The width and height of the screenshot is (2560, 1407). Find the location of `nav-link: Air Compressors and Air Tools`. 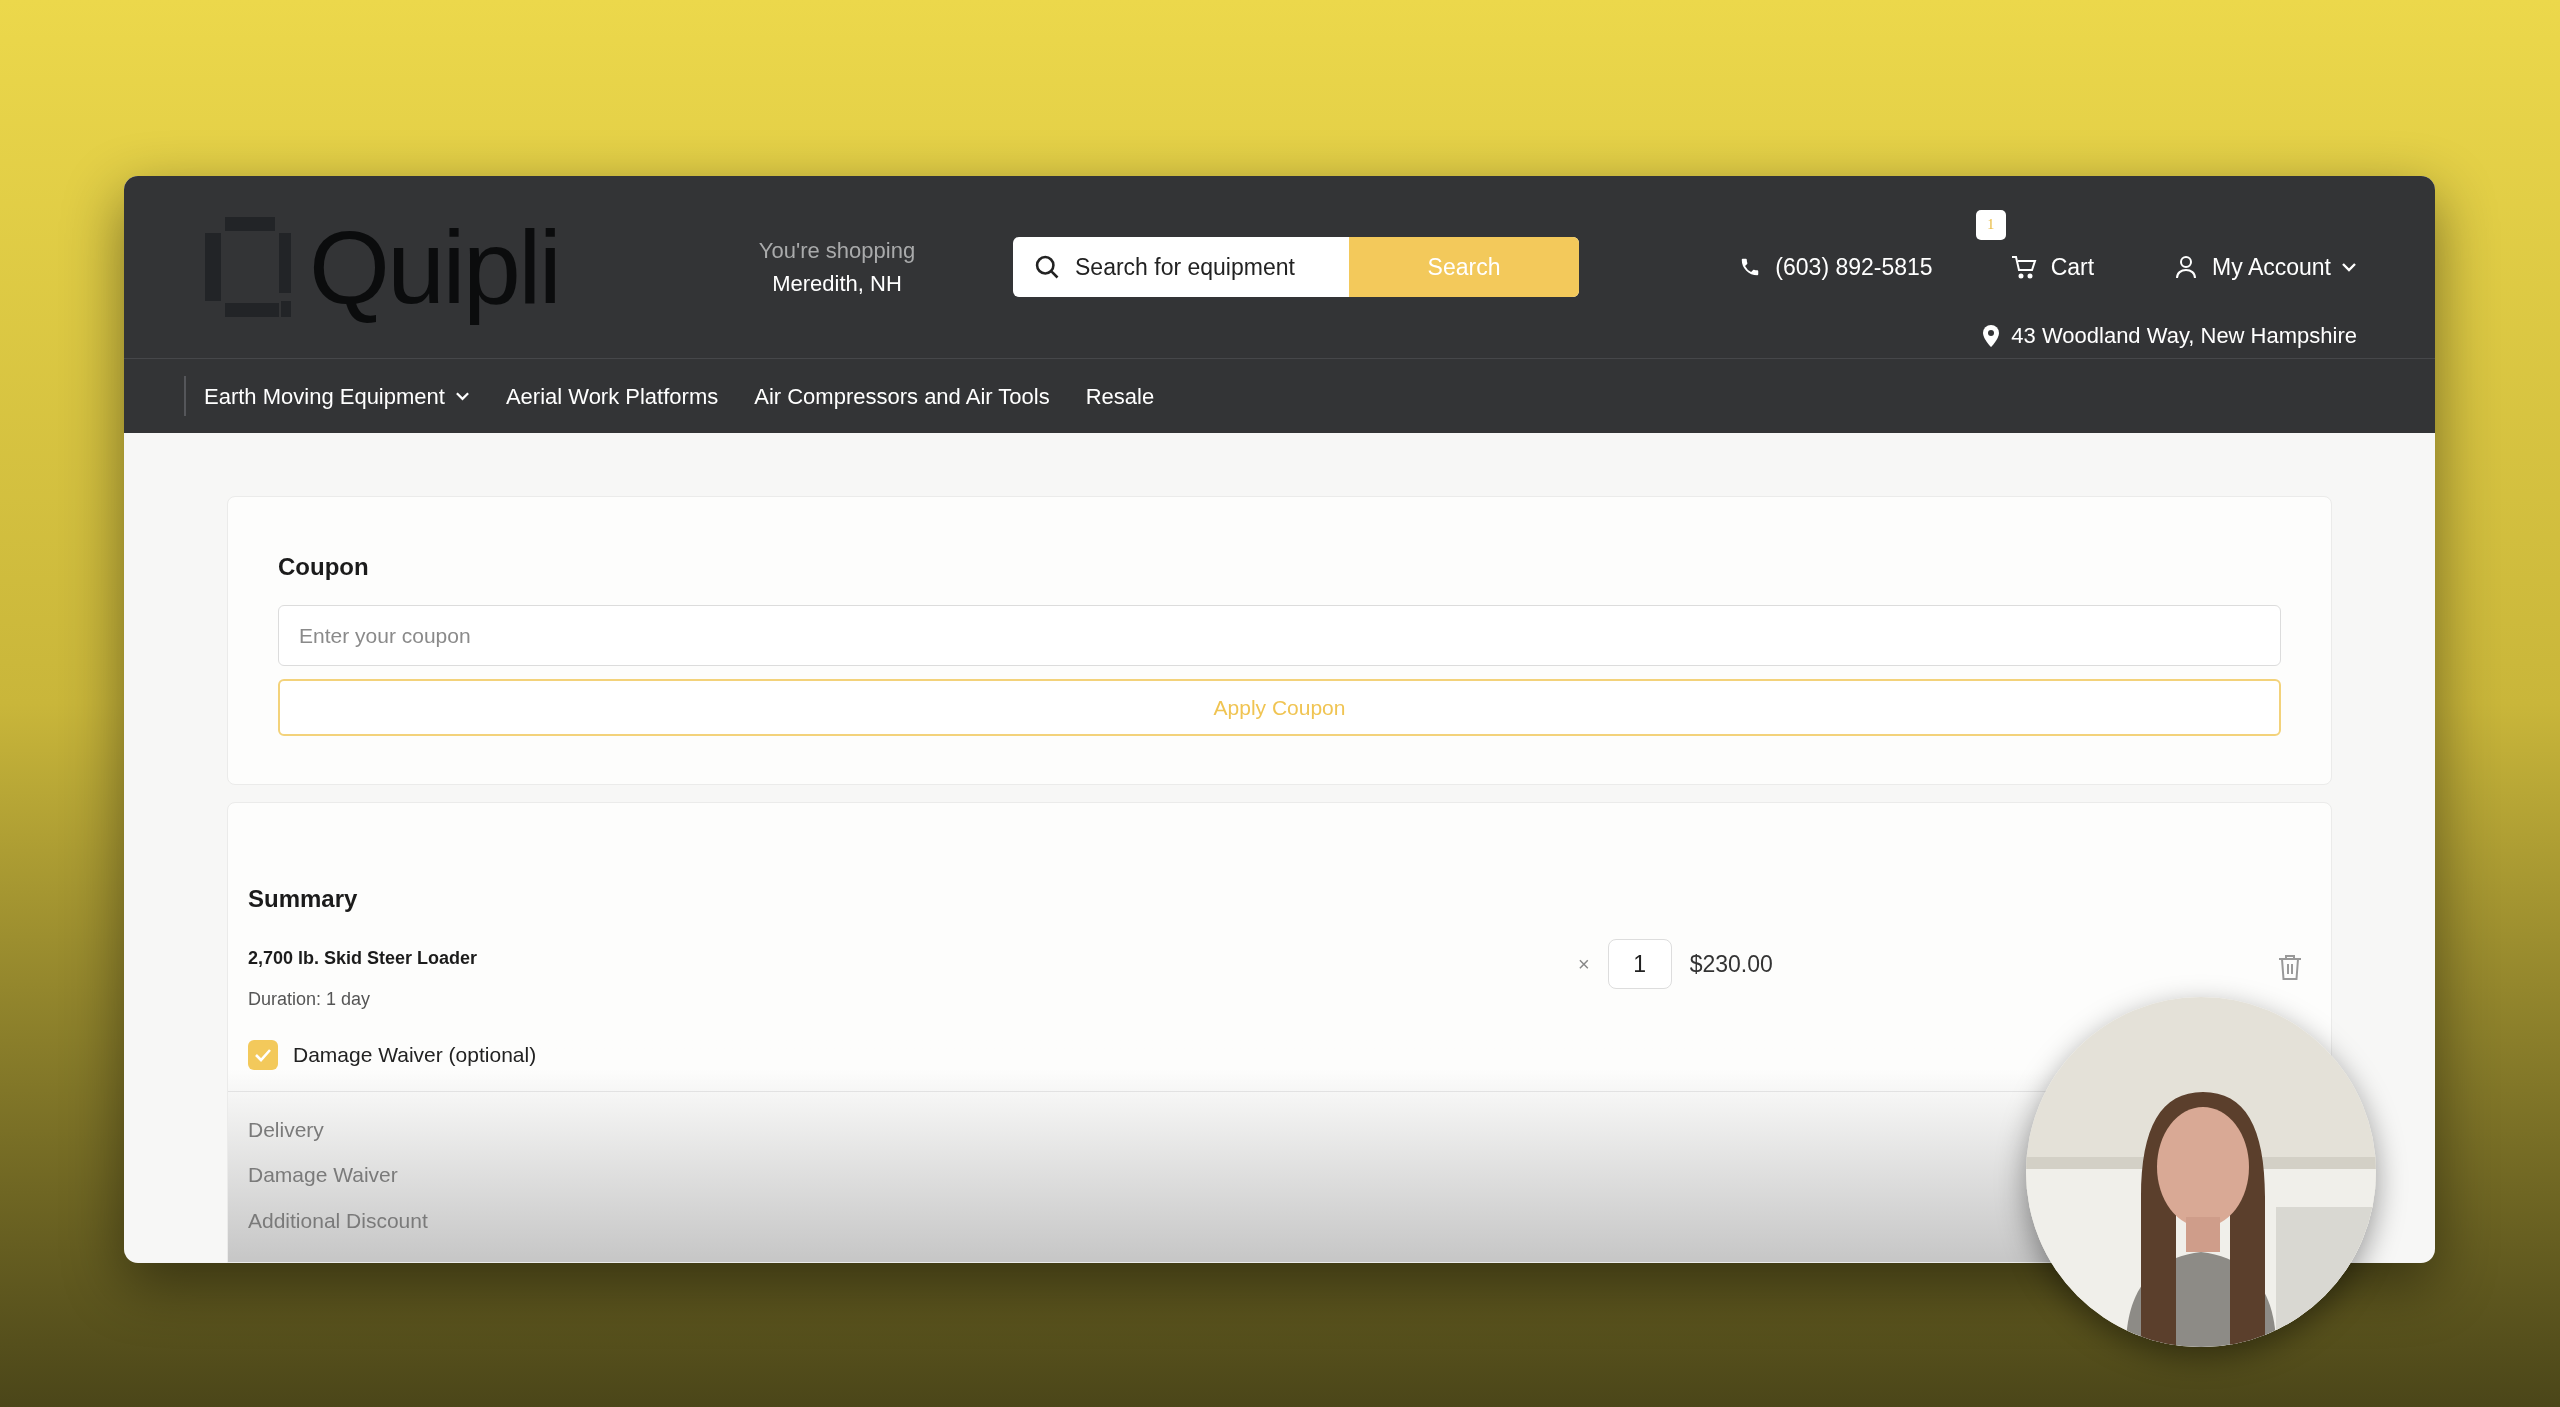

nav-link: Air Compressors and Air Tools is located at coordinates (902, 396).